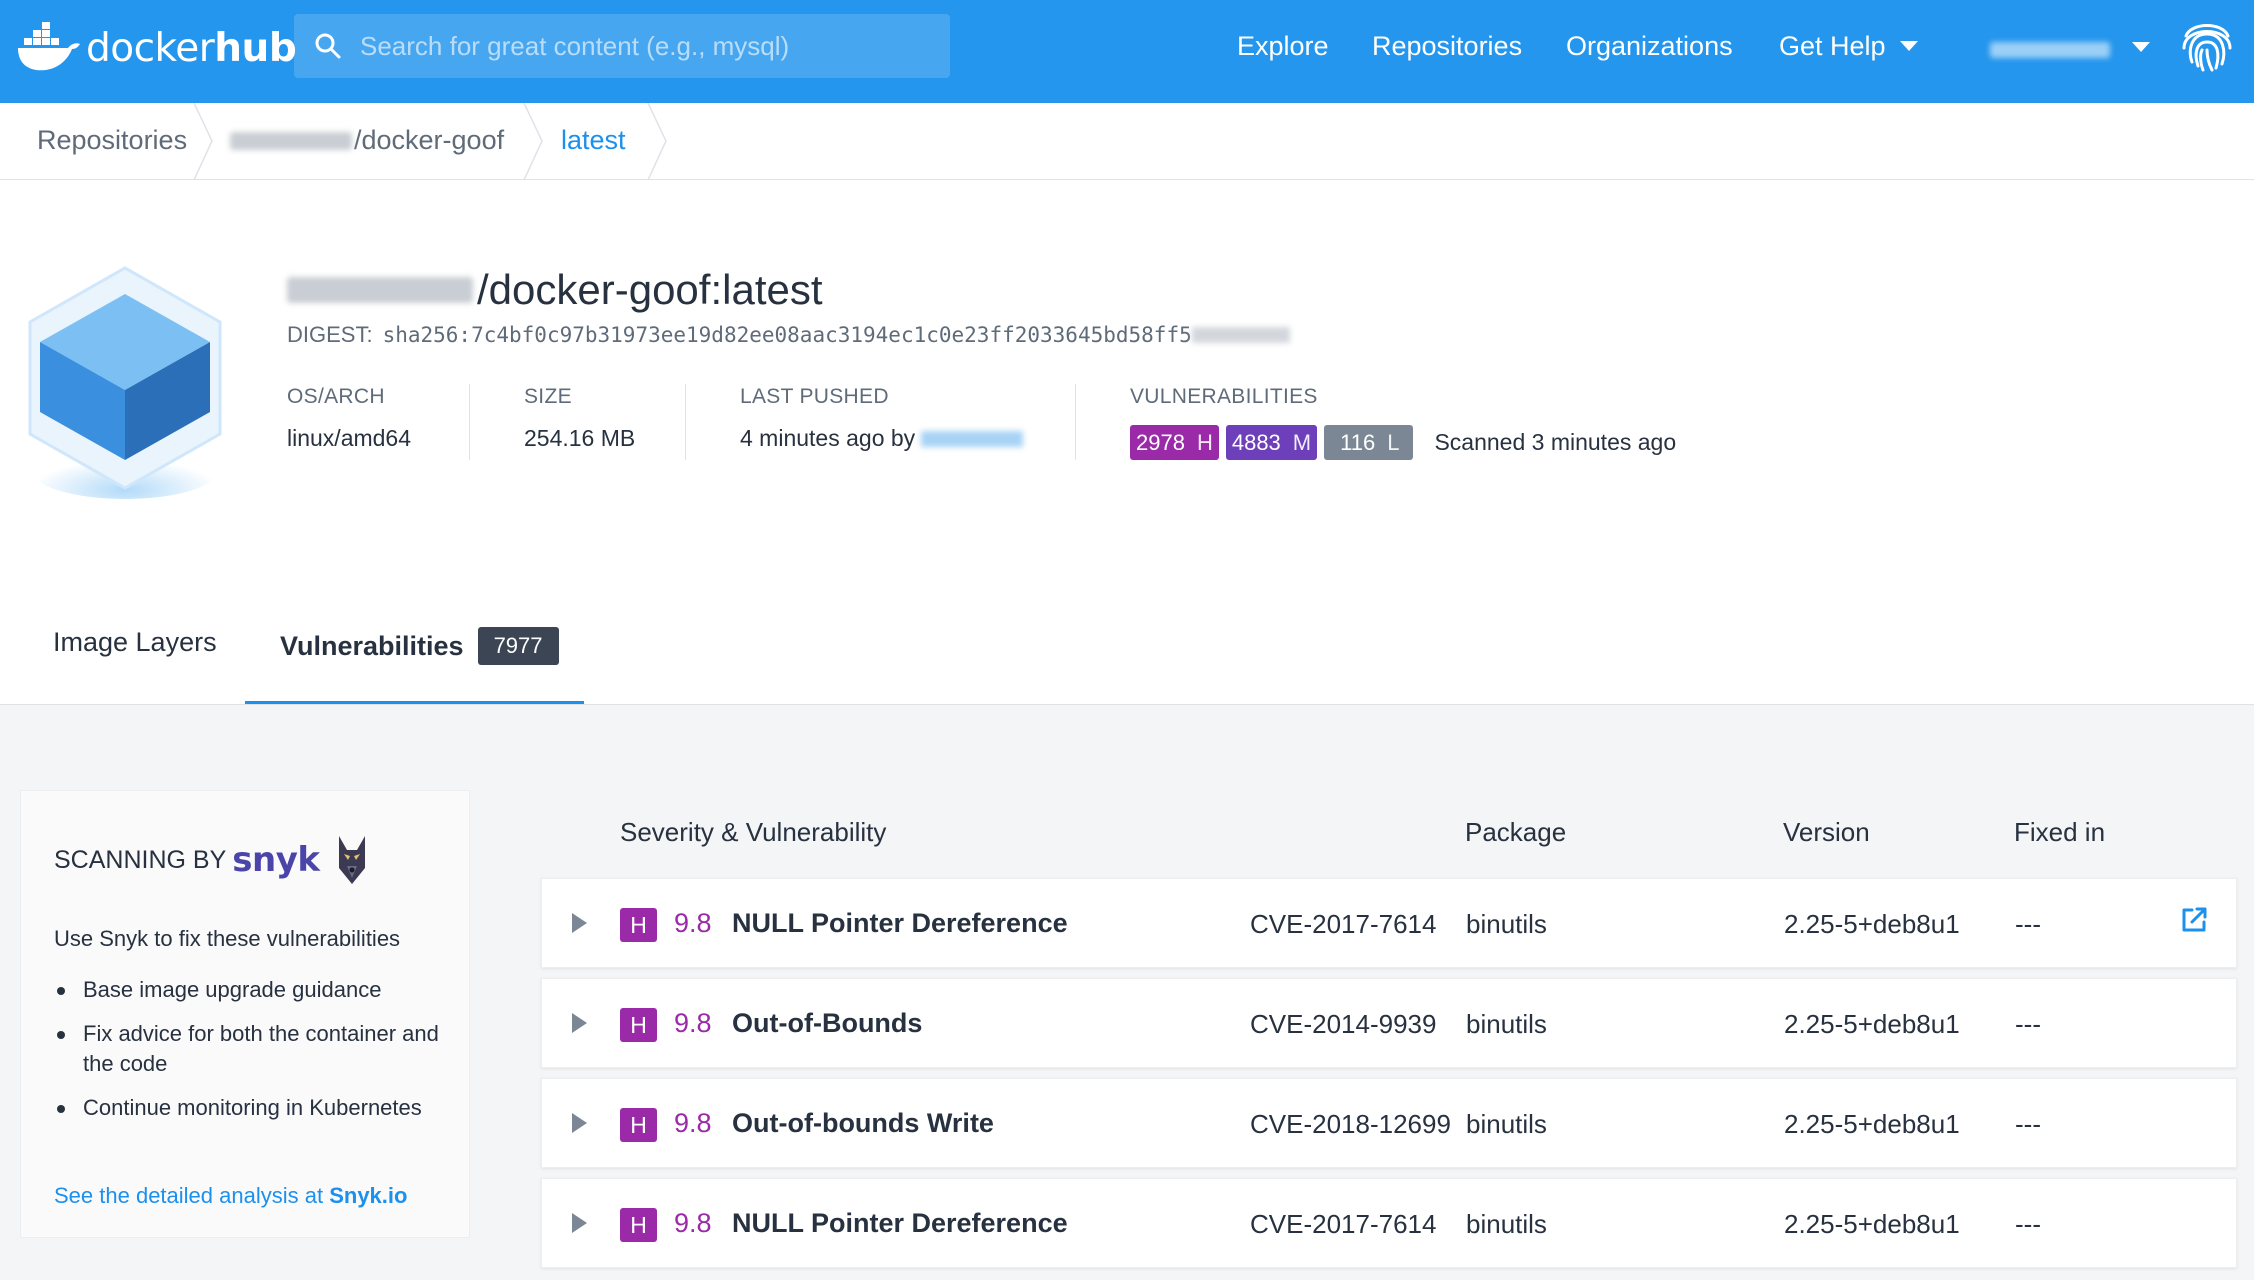 The image size is (2254, 1280). Describe the element at coordinates (827, 1023) in the screenshot. I see `vulnerability-title: Out-of-Bounds` at that location.